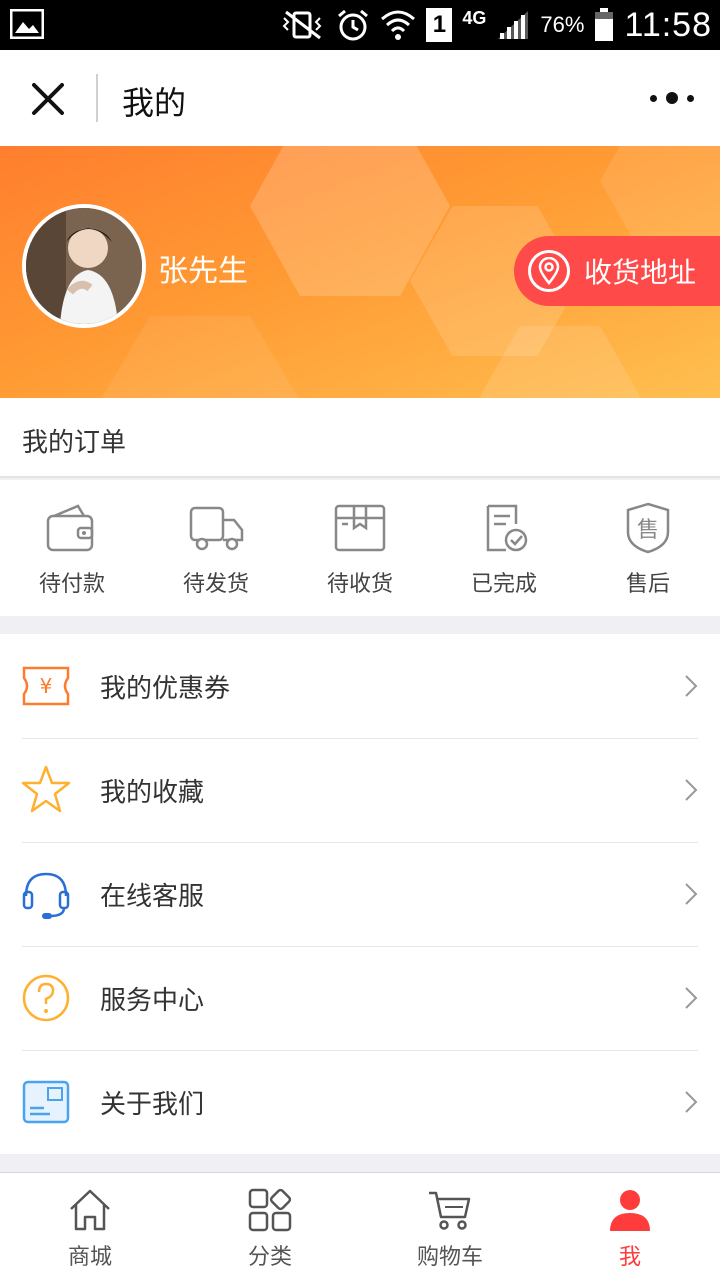  What do you see at coordinates (604, 24) in the screenshot?
I see `battery-icon` at bounding box center [604, 24].